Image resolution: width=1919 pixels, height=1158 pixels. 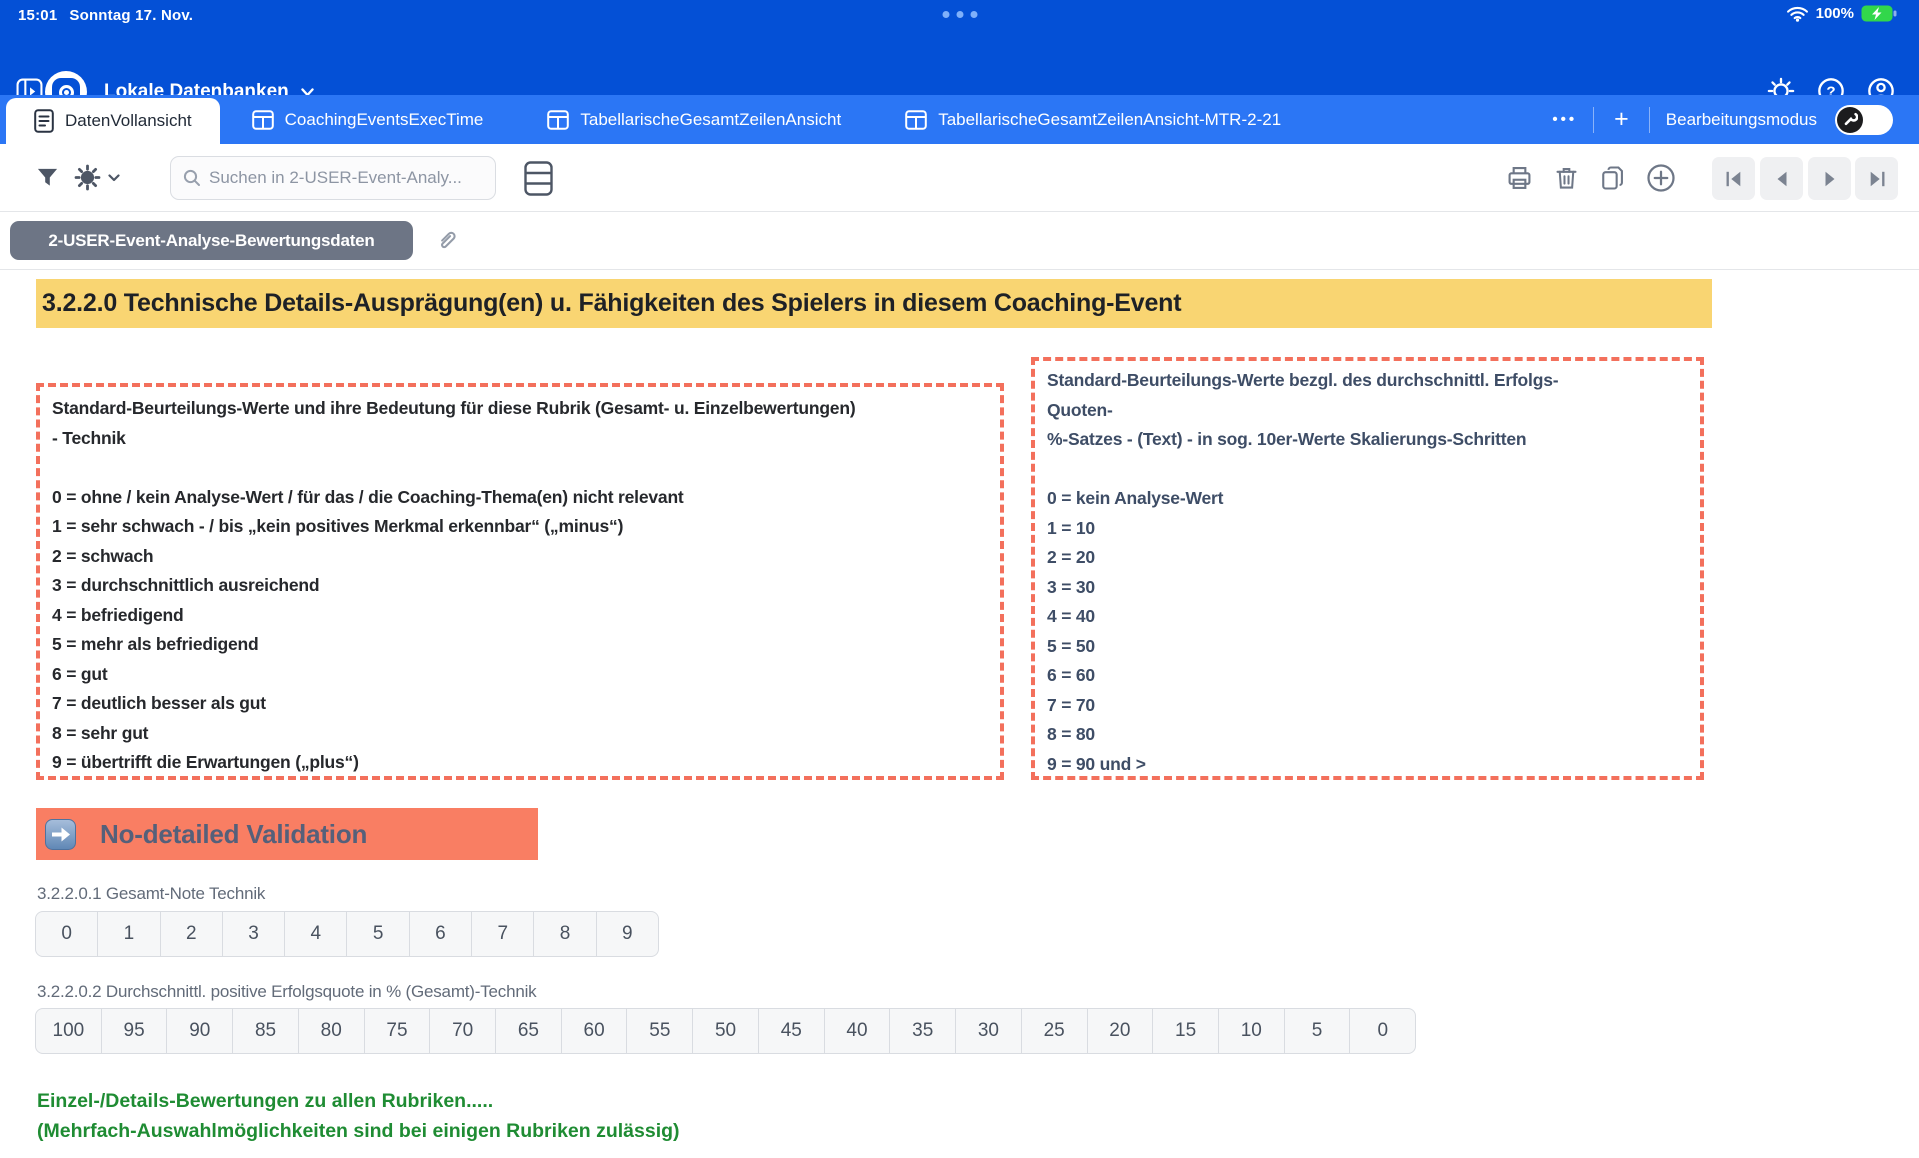 I want to click on legend-line: 2 = schwach, so click(x=103, y=555).